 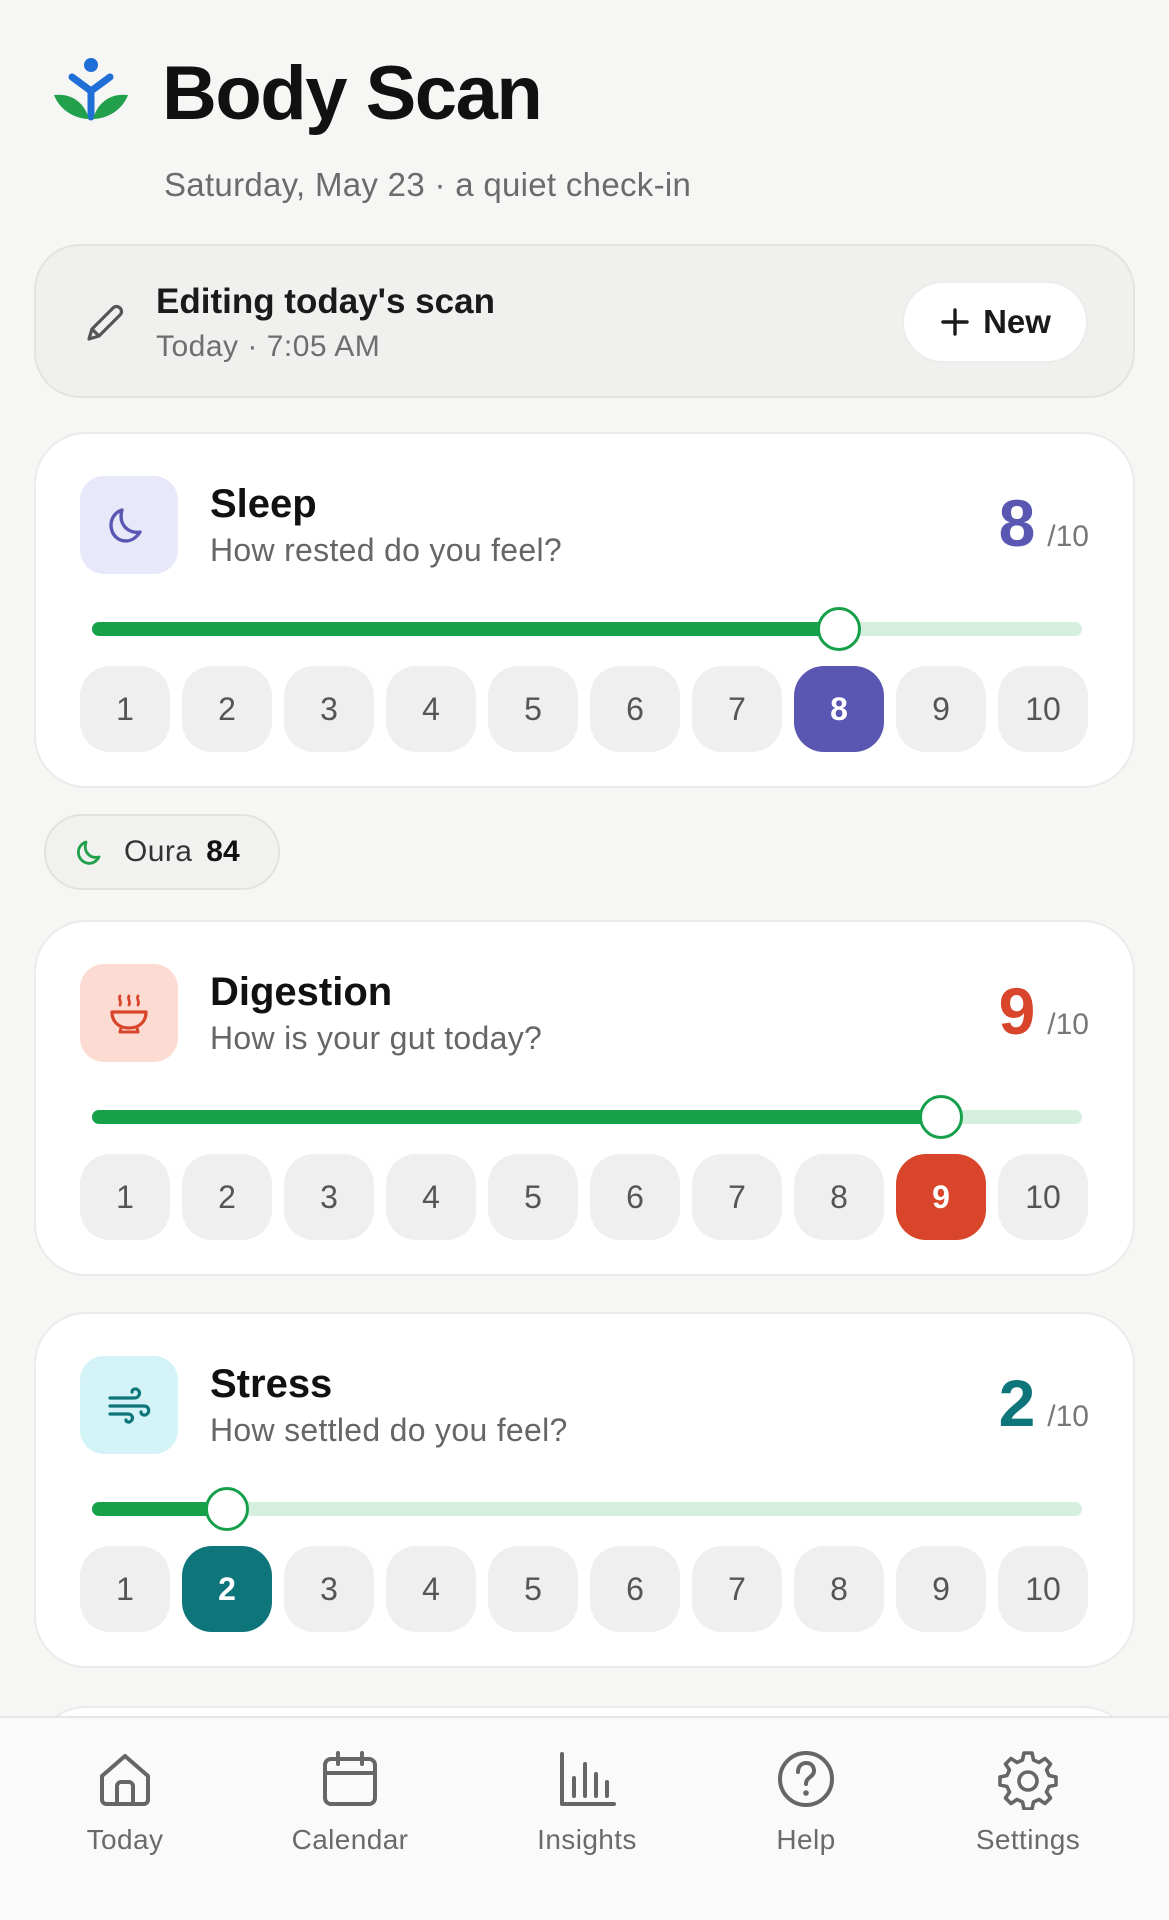 I want to click on sleep-slider, so click(x=587, y=629).